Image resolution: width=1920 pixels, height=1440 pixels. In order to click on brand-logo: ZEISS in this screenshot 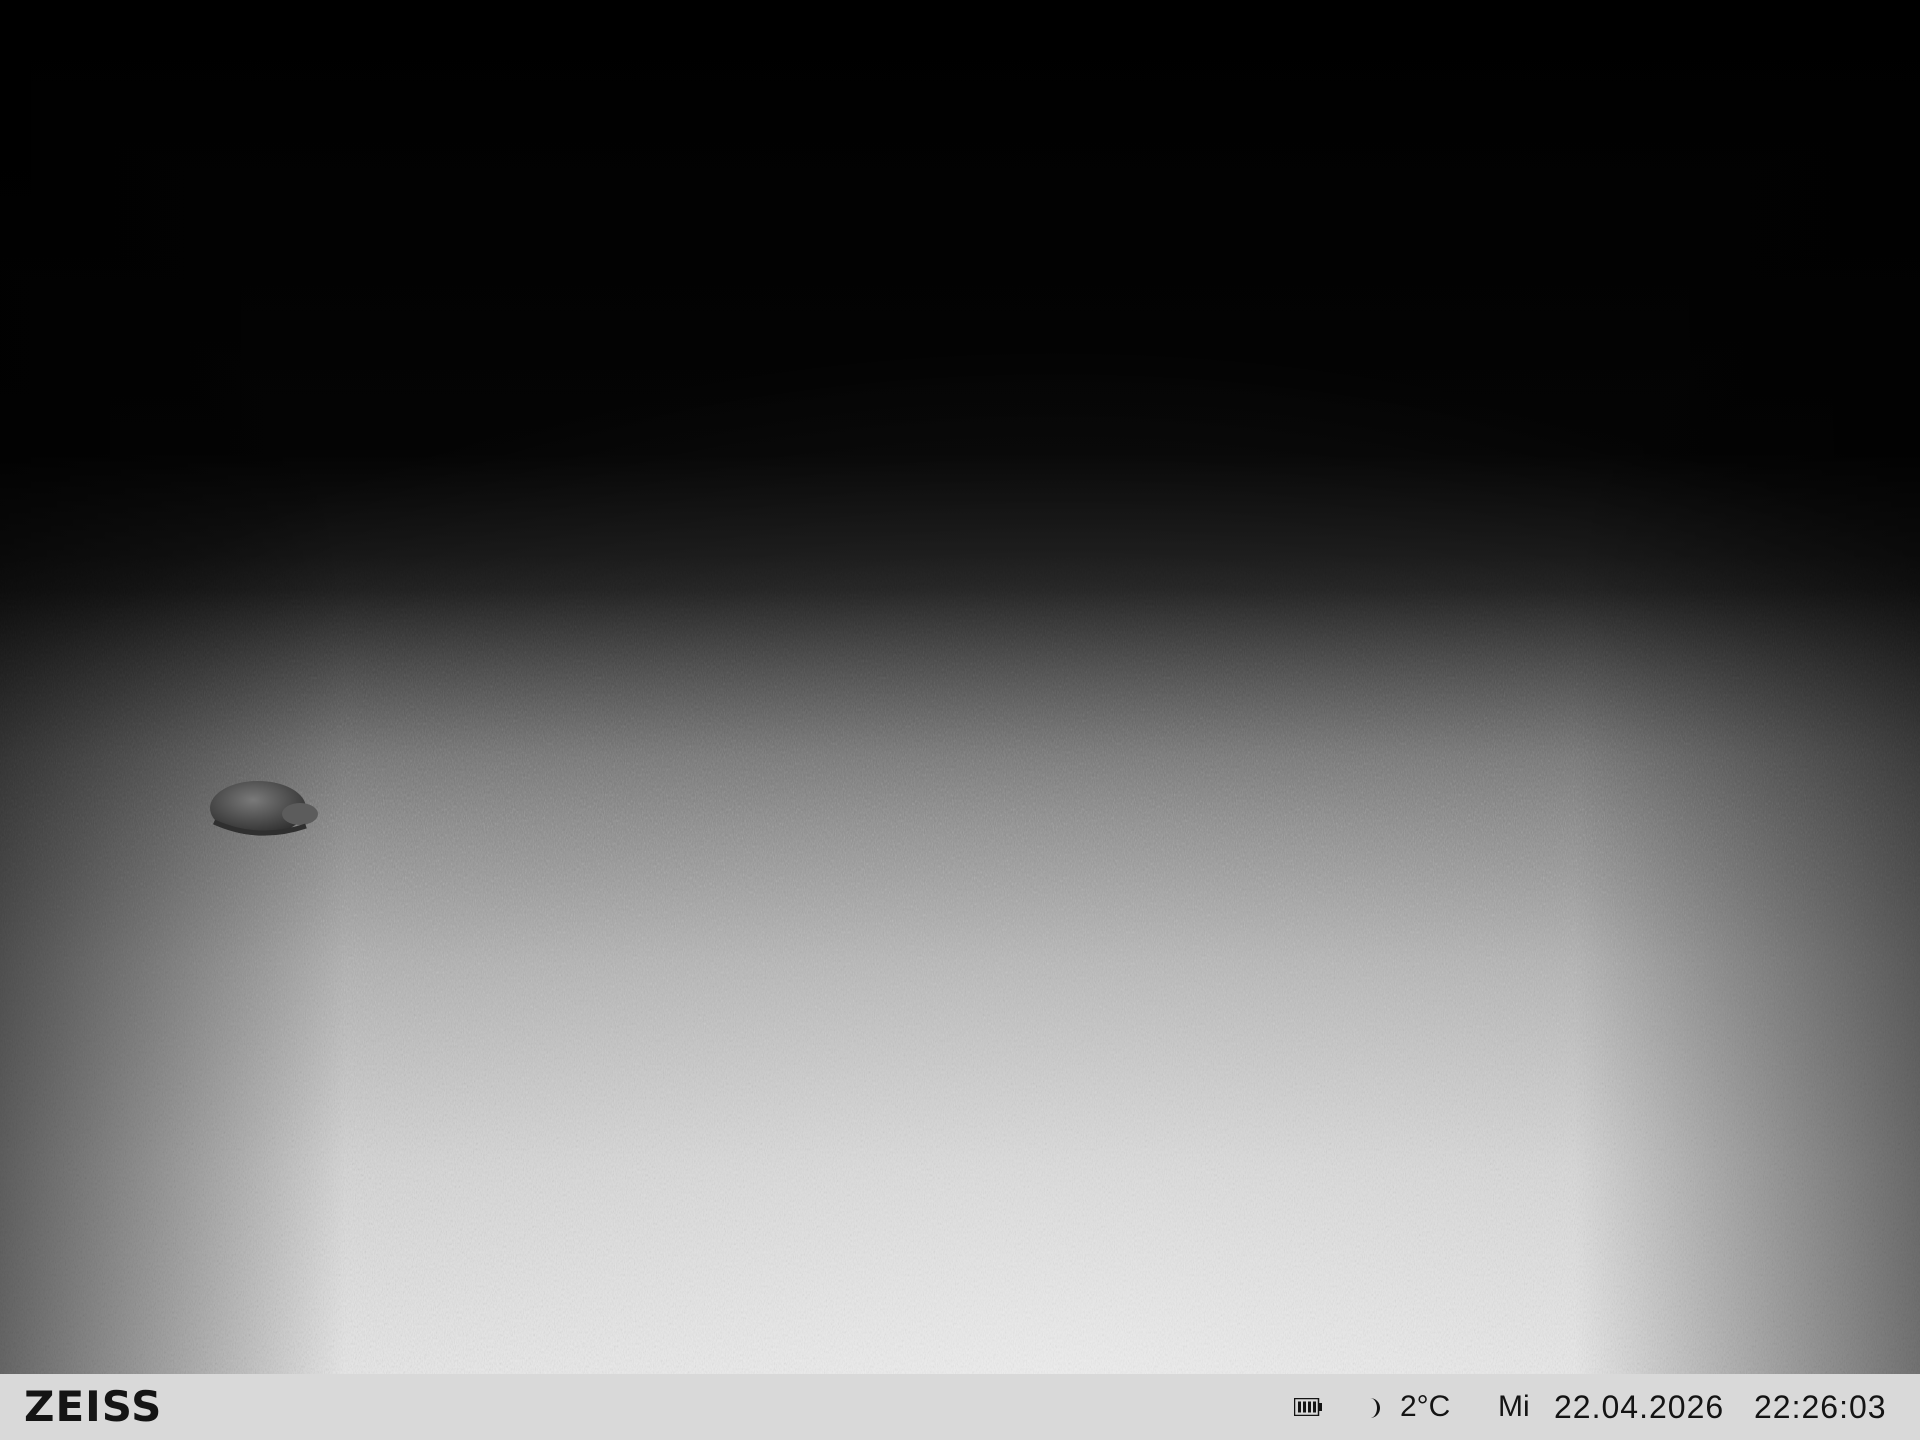, I will do `click(93, 1406)`.